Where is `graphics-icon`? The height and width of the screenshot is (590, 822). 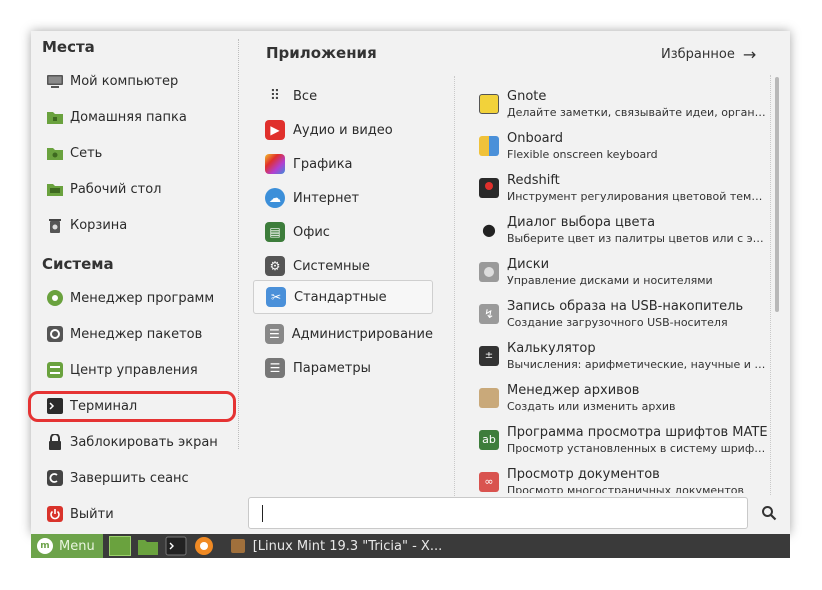
graphics-icon is located at coordinates (275, 164).